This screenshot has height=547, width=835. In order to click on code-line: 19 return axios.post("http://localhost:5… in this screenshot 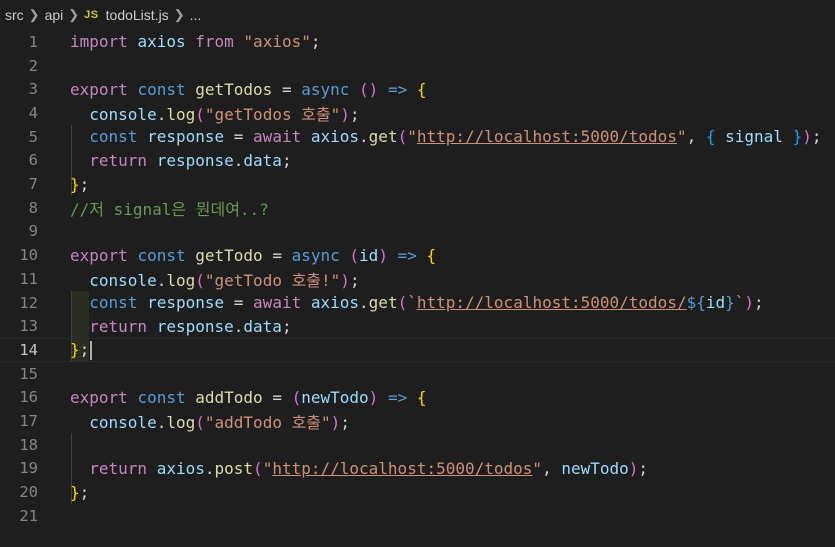, I will do `click(417, 469)`.